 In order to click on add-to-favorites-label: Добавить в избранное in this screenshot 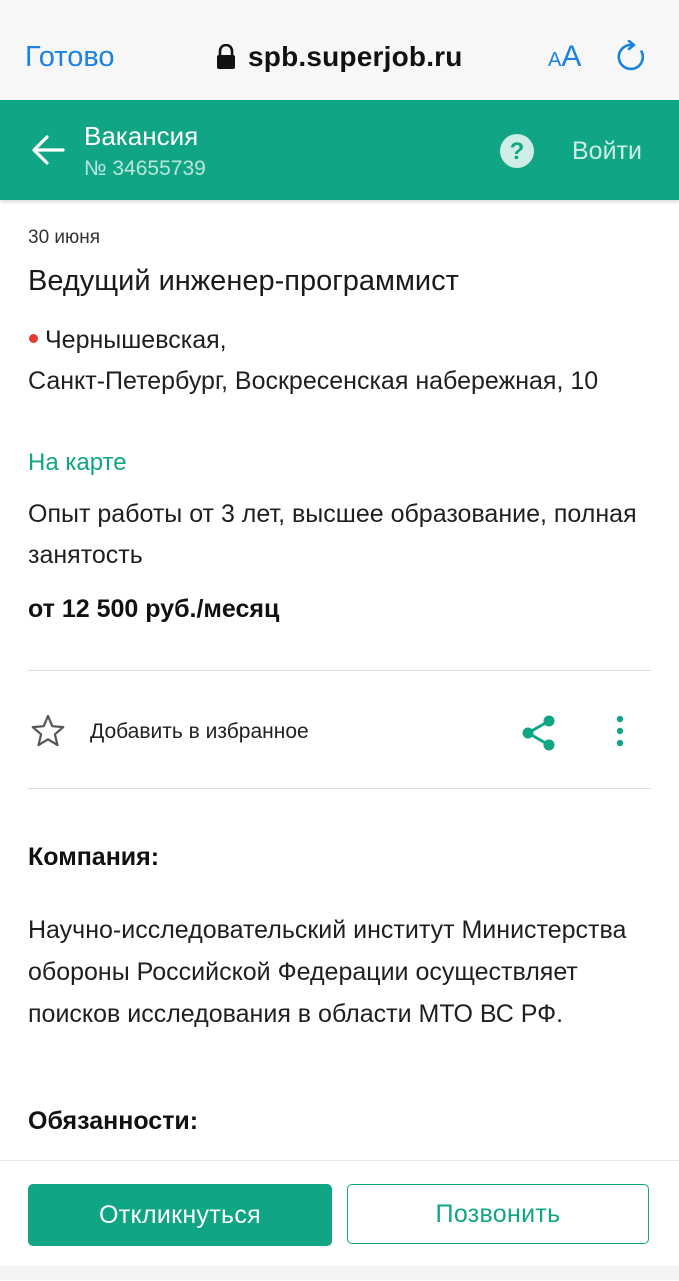, I will do `click(199, 732)`.